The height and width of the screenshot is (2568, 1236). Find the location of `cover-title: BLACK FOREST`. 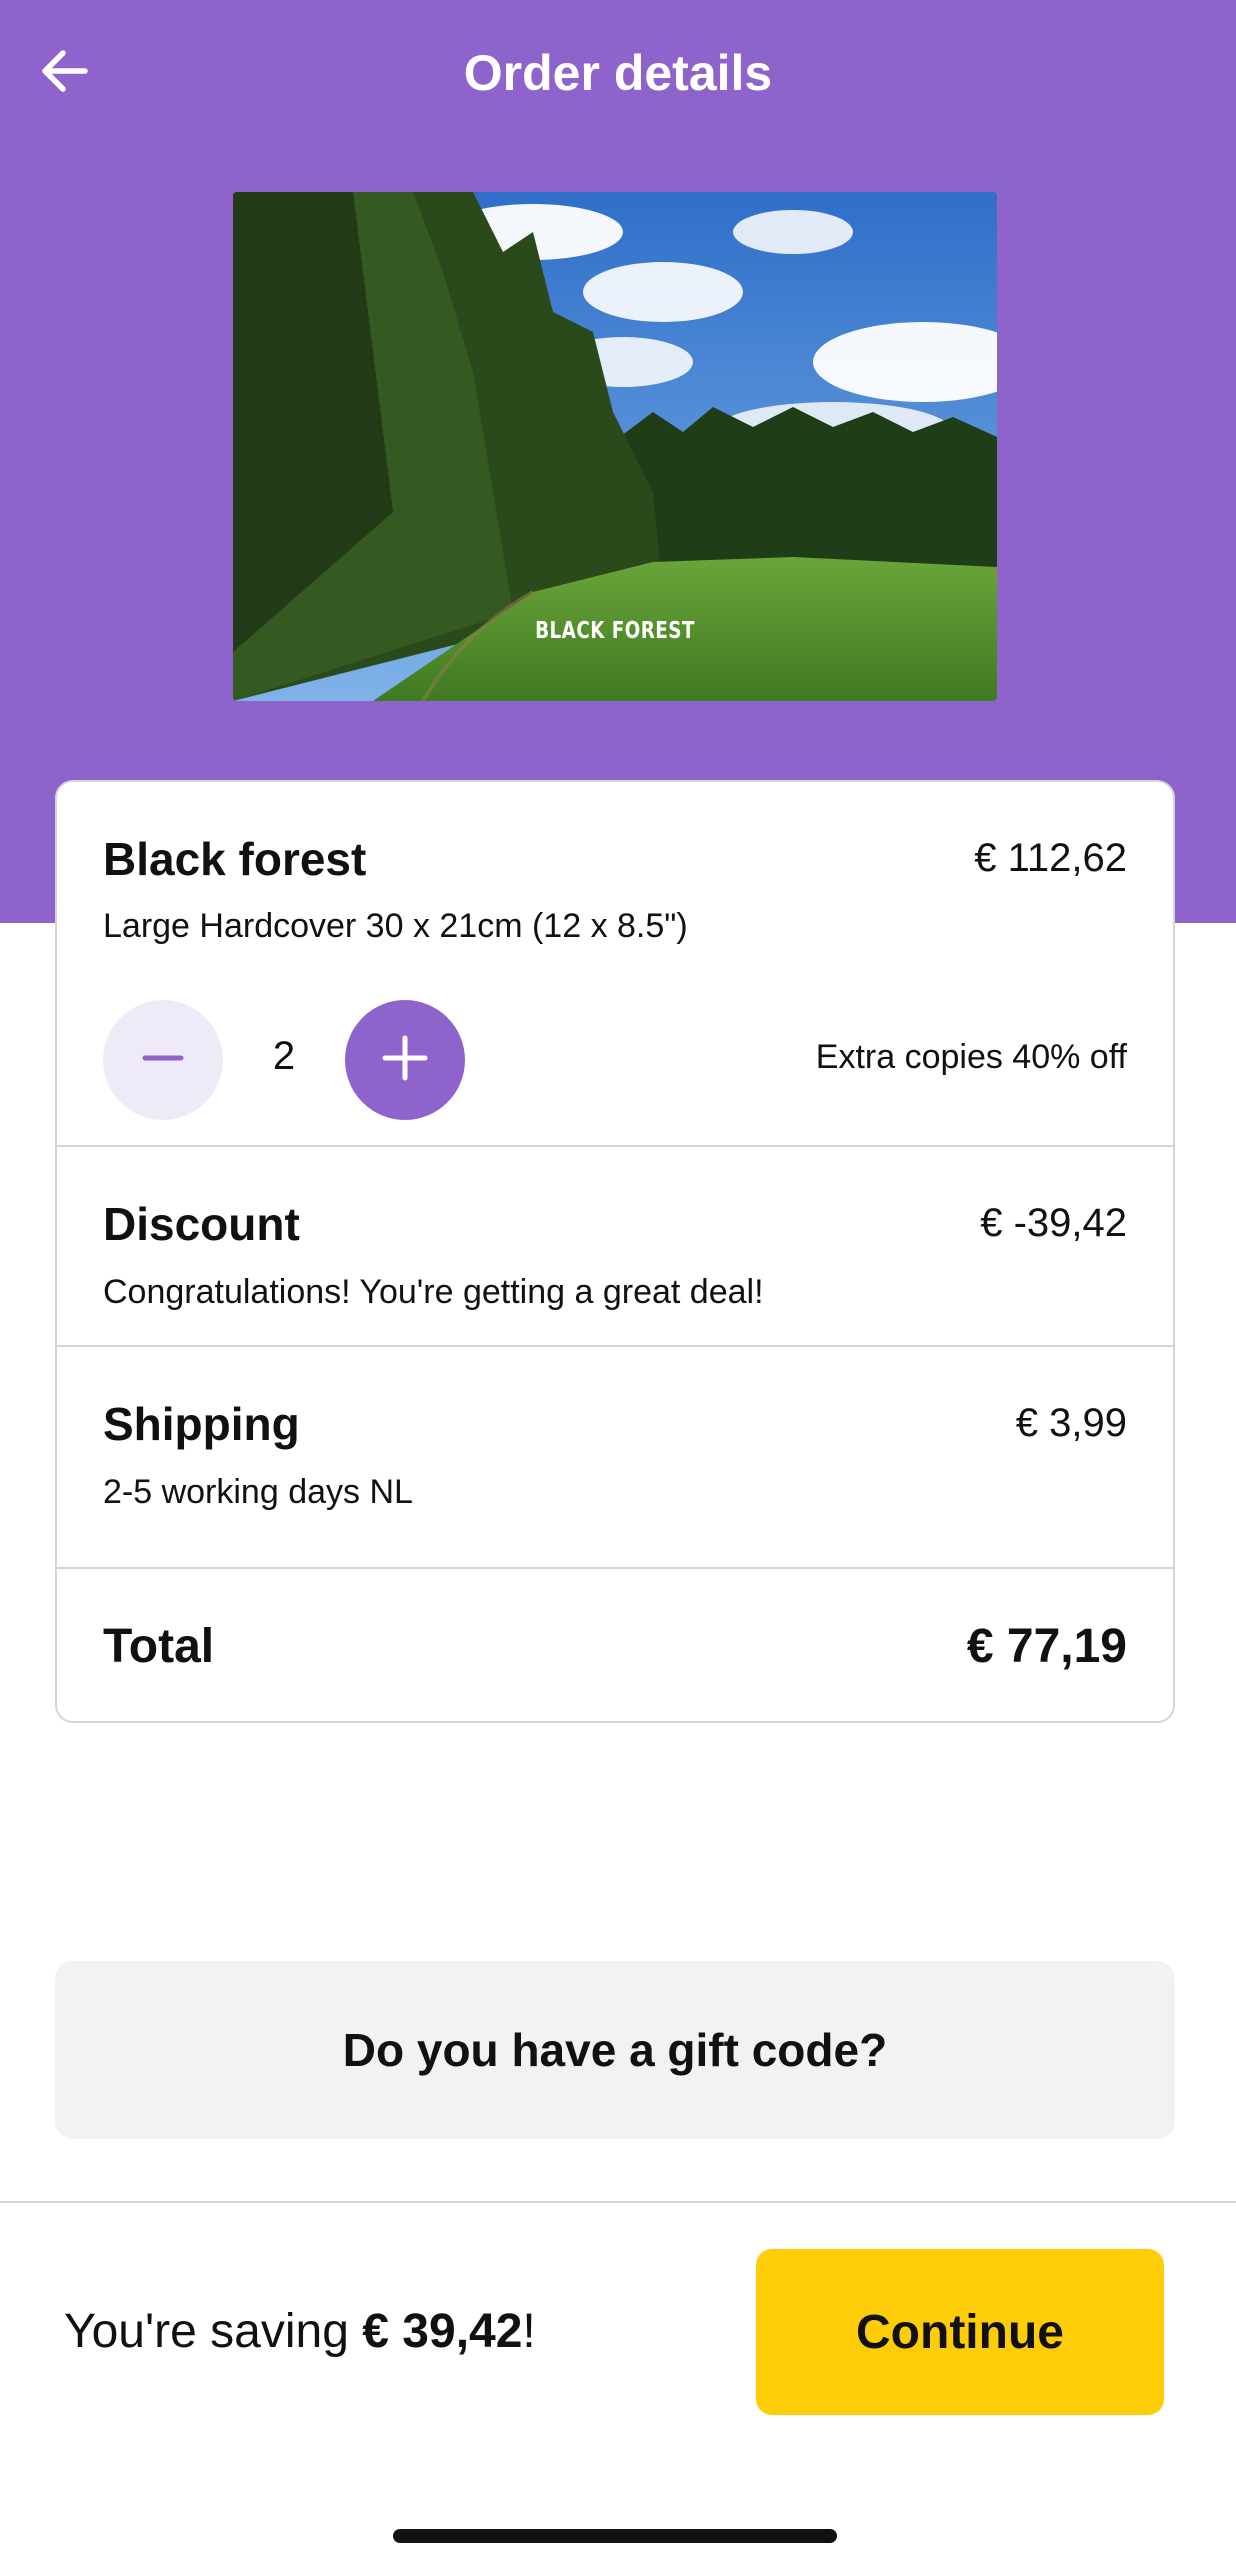

cover-title: BLACK FOREST is located at coordinates (615, 631).